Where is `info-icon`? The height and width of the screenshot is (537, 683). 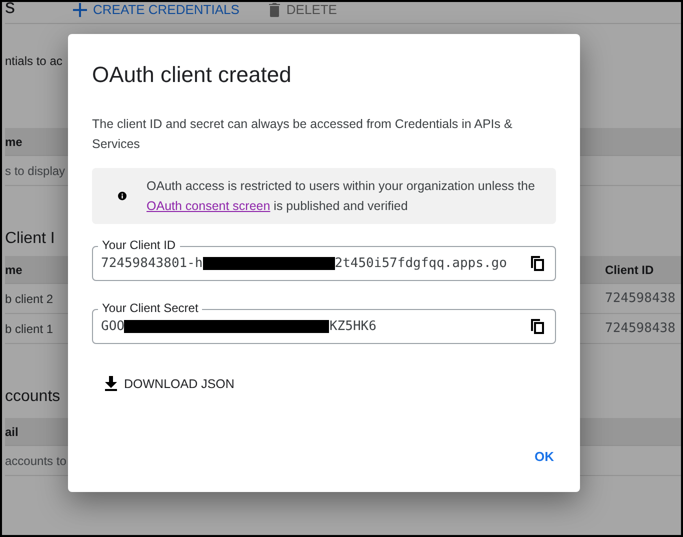
info-icon is located at coordinates (122, 196).